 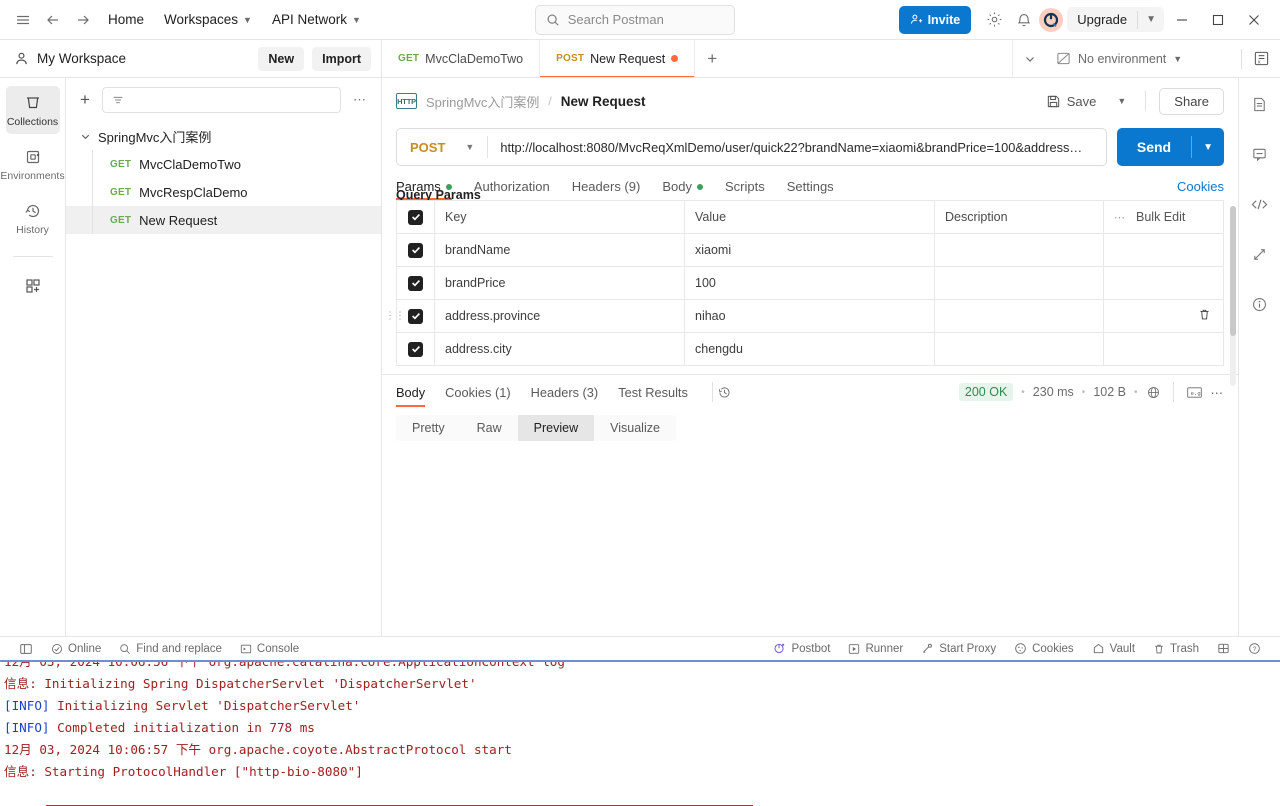 What do you see at coordinates (477, 392) in the screenshot?
I see `tab-response-cookies: Cookies (1)` at bounding box center [477, 392].